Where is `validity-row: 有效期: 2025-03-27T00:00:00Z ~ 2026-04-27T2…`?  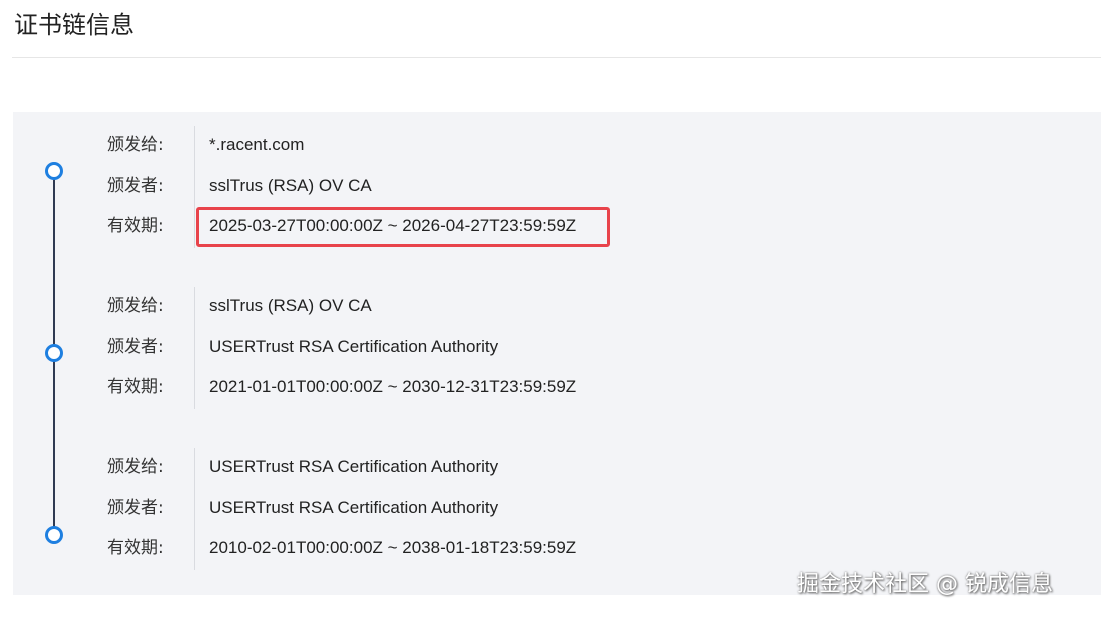 validity-row: 有效期: 2025-03-27T00:00:00Z ~ 2026-04-27T2… is located at coordinates (550, 226).